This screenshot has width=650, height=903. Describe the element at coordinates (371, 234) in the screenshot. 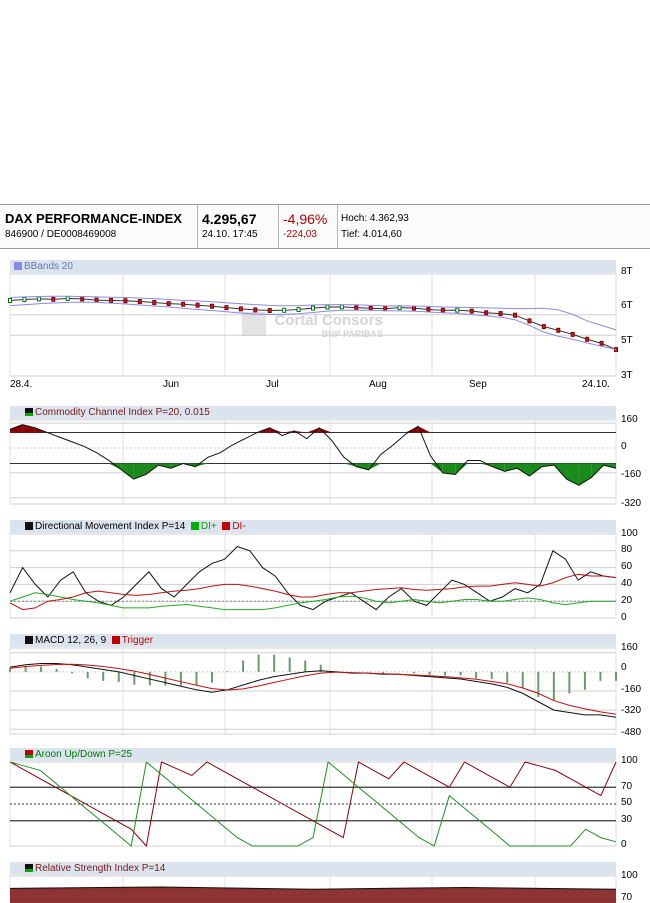

I see `day-low: Tief: 4.014,60` at that location.